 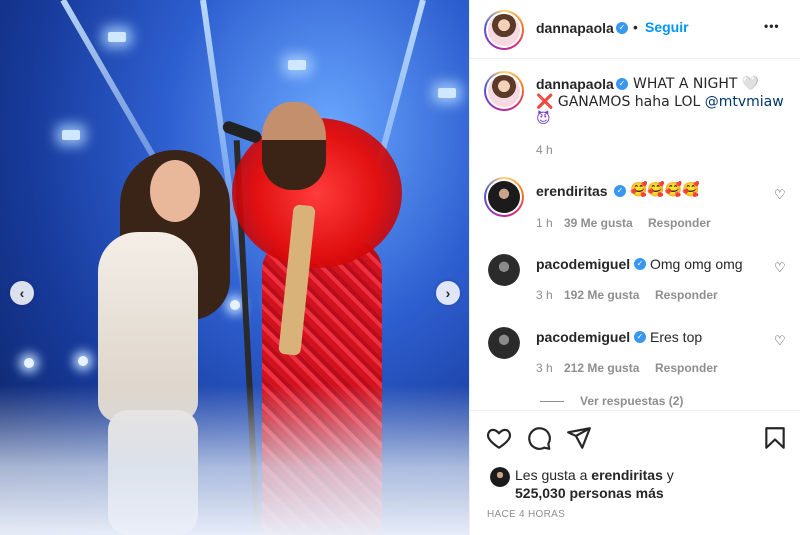 I want to click on comment-likes: 39 Me gusta, so click(x=598, y=223).